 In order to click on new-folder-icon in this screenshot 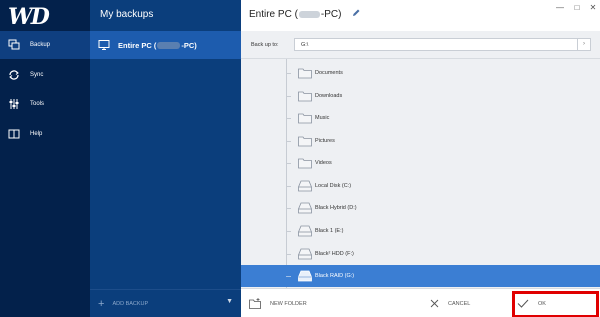, I will do `click(255, 303)`.